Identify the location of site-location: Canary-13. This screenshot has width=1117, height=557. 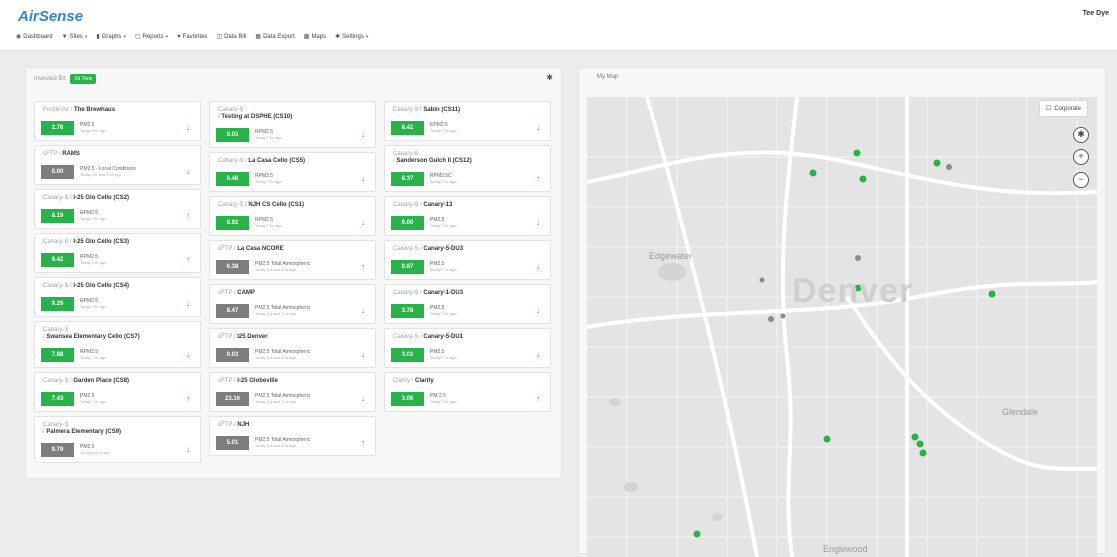
(438, 205).